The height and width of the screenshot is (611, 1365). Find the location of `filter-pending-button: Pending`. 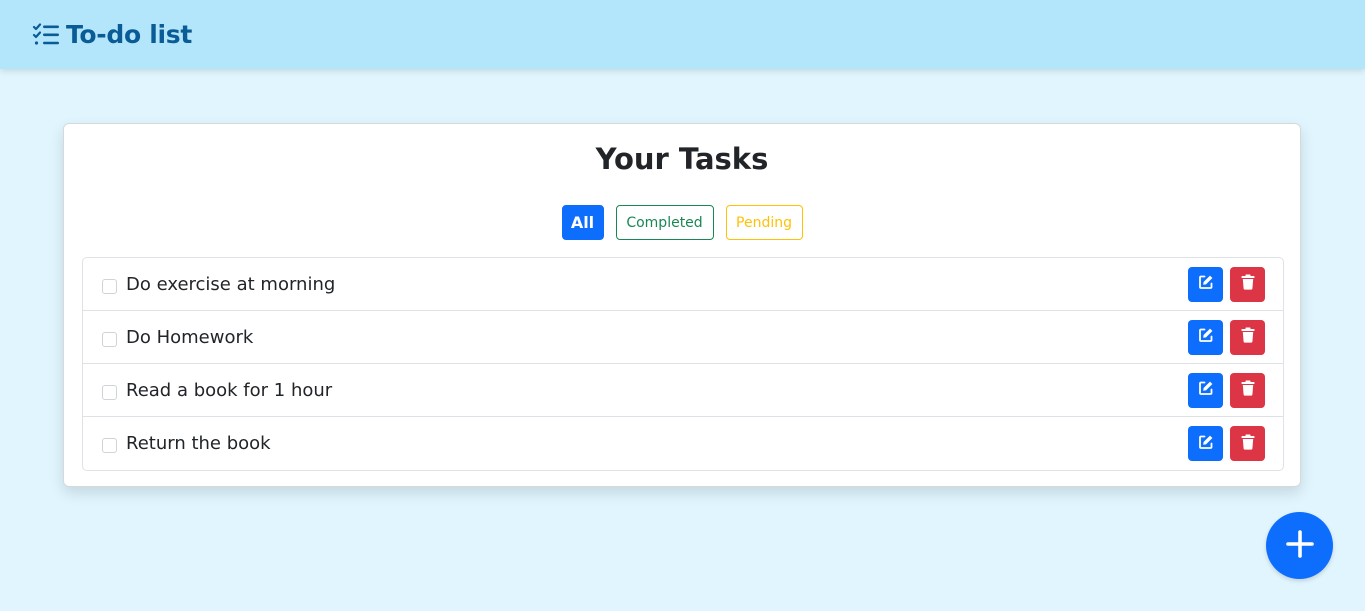

filter-pending-button: Pending is located at coordinates (764, 222).